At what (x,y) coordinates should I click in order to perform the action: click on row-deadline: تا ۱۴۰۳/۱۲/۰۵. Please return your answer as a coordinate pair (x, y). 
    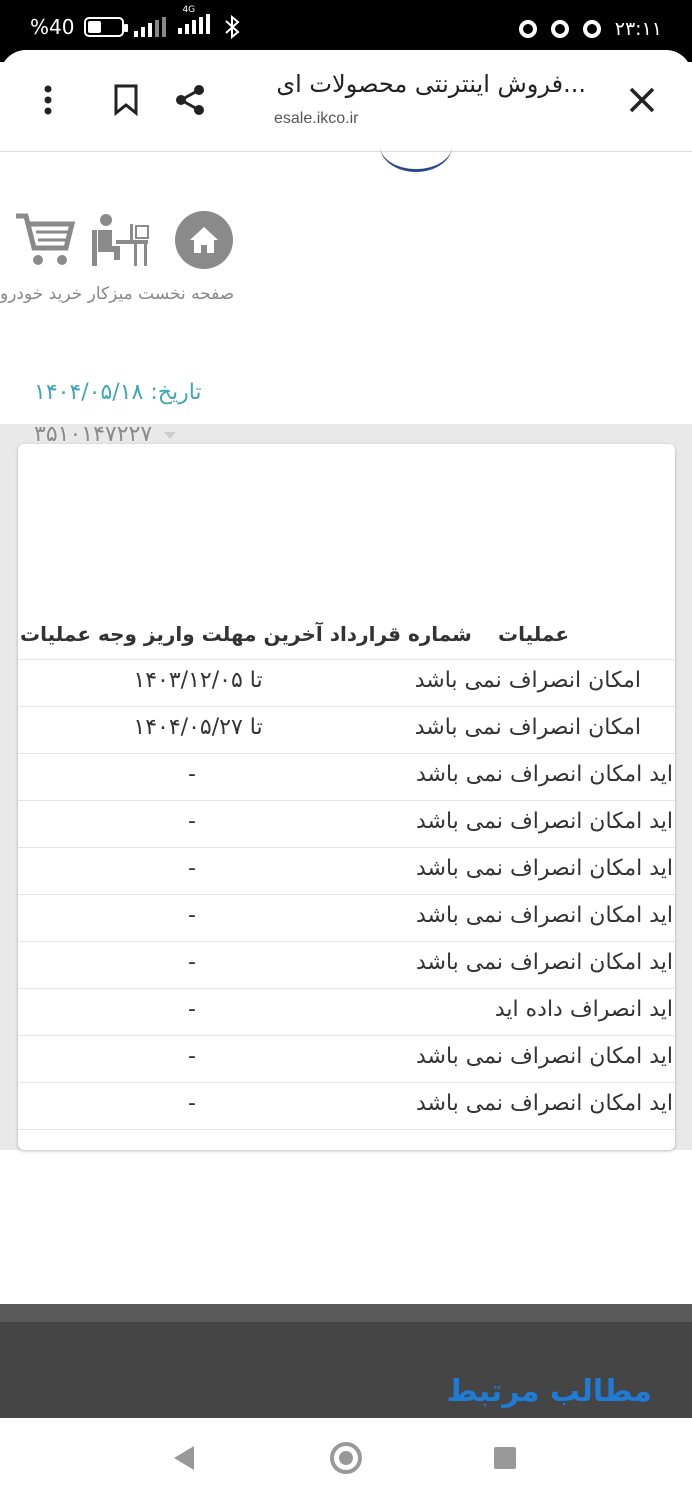
    Looking at the image, I should click on (198, 680).